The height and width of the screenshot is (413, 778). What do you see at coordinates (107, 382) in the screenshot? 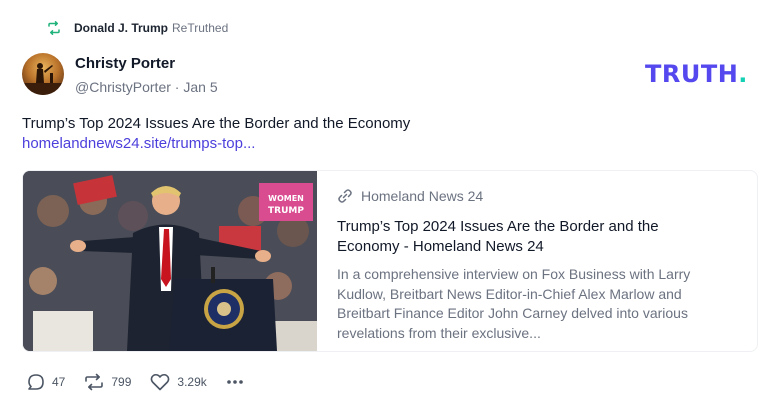
I see `retruth-button: 799` at bounding box center [107, 382].